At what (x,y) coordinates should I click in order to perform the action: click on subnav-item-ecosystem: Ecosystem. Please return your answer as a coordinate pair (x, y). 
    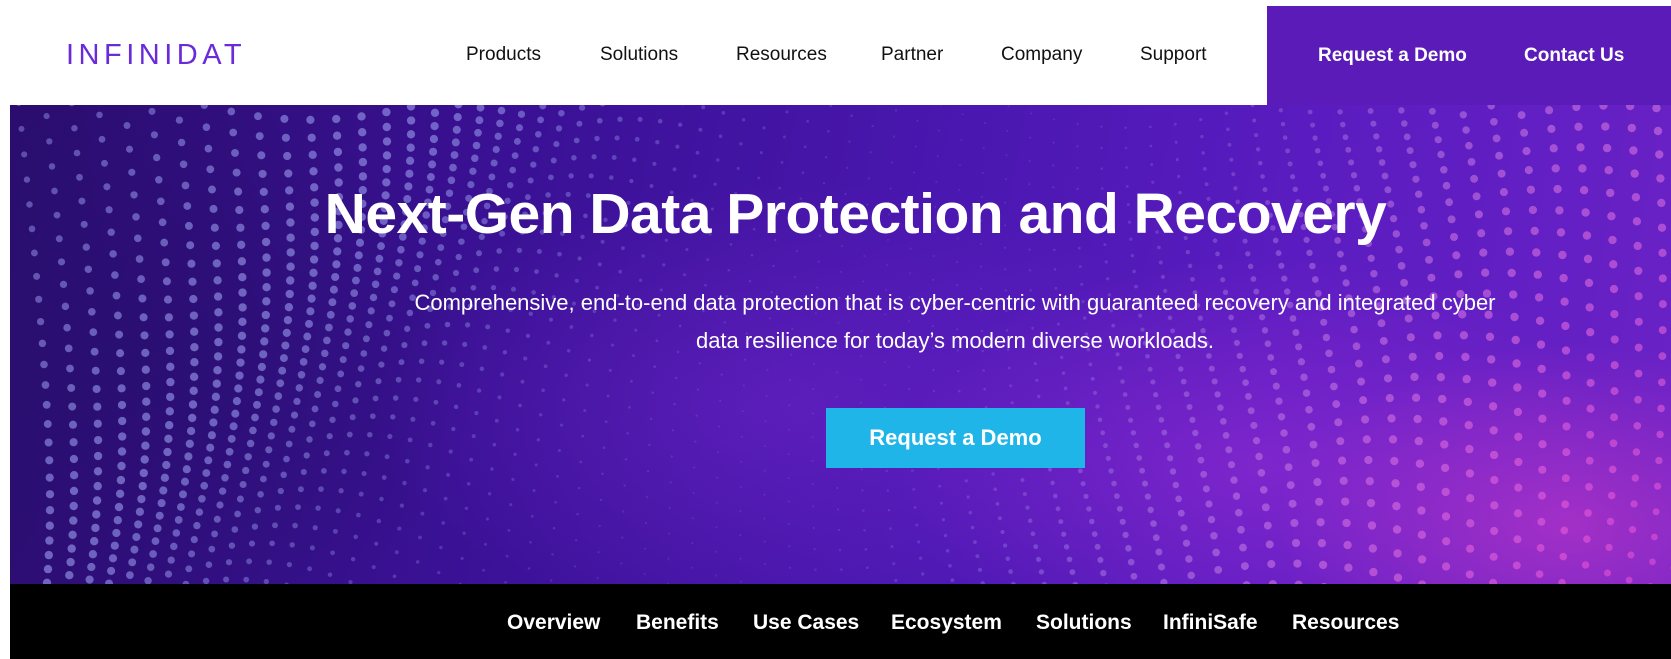
    Looking at the image, I should click on (946, 623).